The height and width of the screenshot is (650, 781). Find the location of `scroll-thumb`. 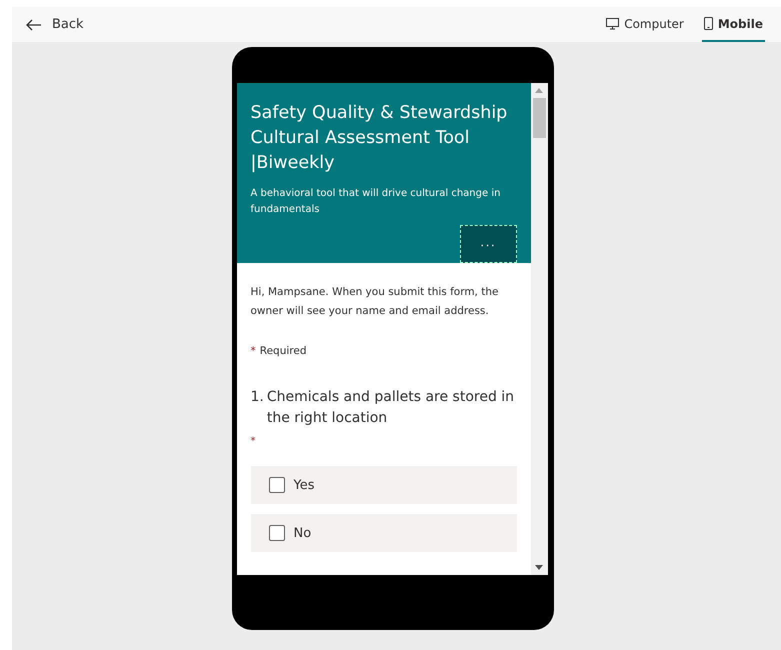

scroll-thumb is located at coordinates (539, 118).